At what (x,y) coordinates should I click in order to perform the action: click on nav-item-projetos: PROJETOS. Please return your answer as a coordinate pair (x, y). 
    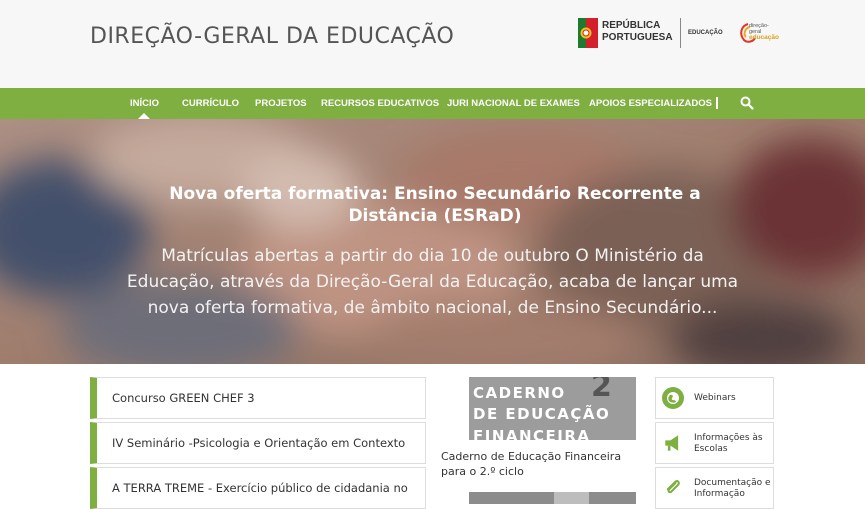
    Looking at the image, I should click on (281, 103).